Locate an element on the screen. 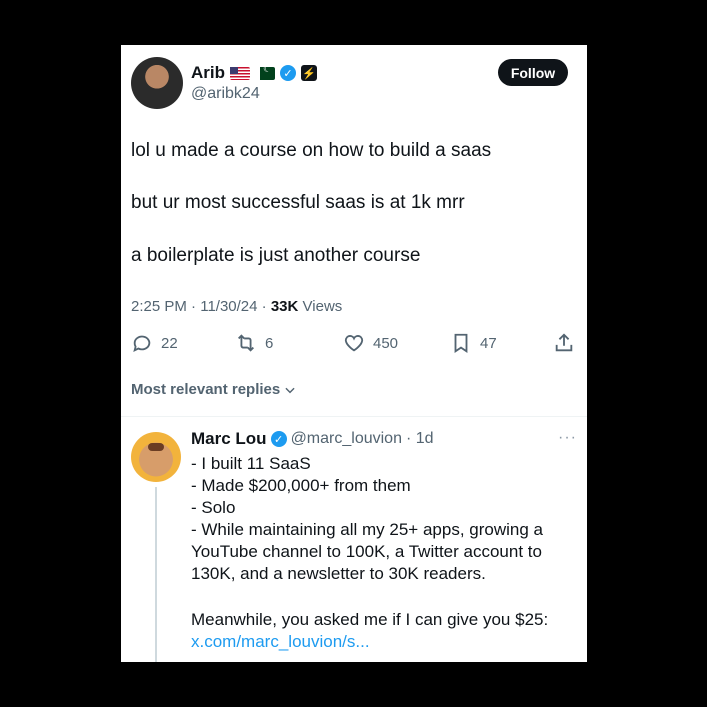  divider is located at coordinates (354, 416).